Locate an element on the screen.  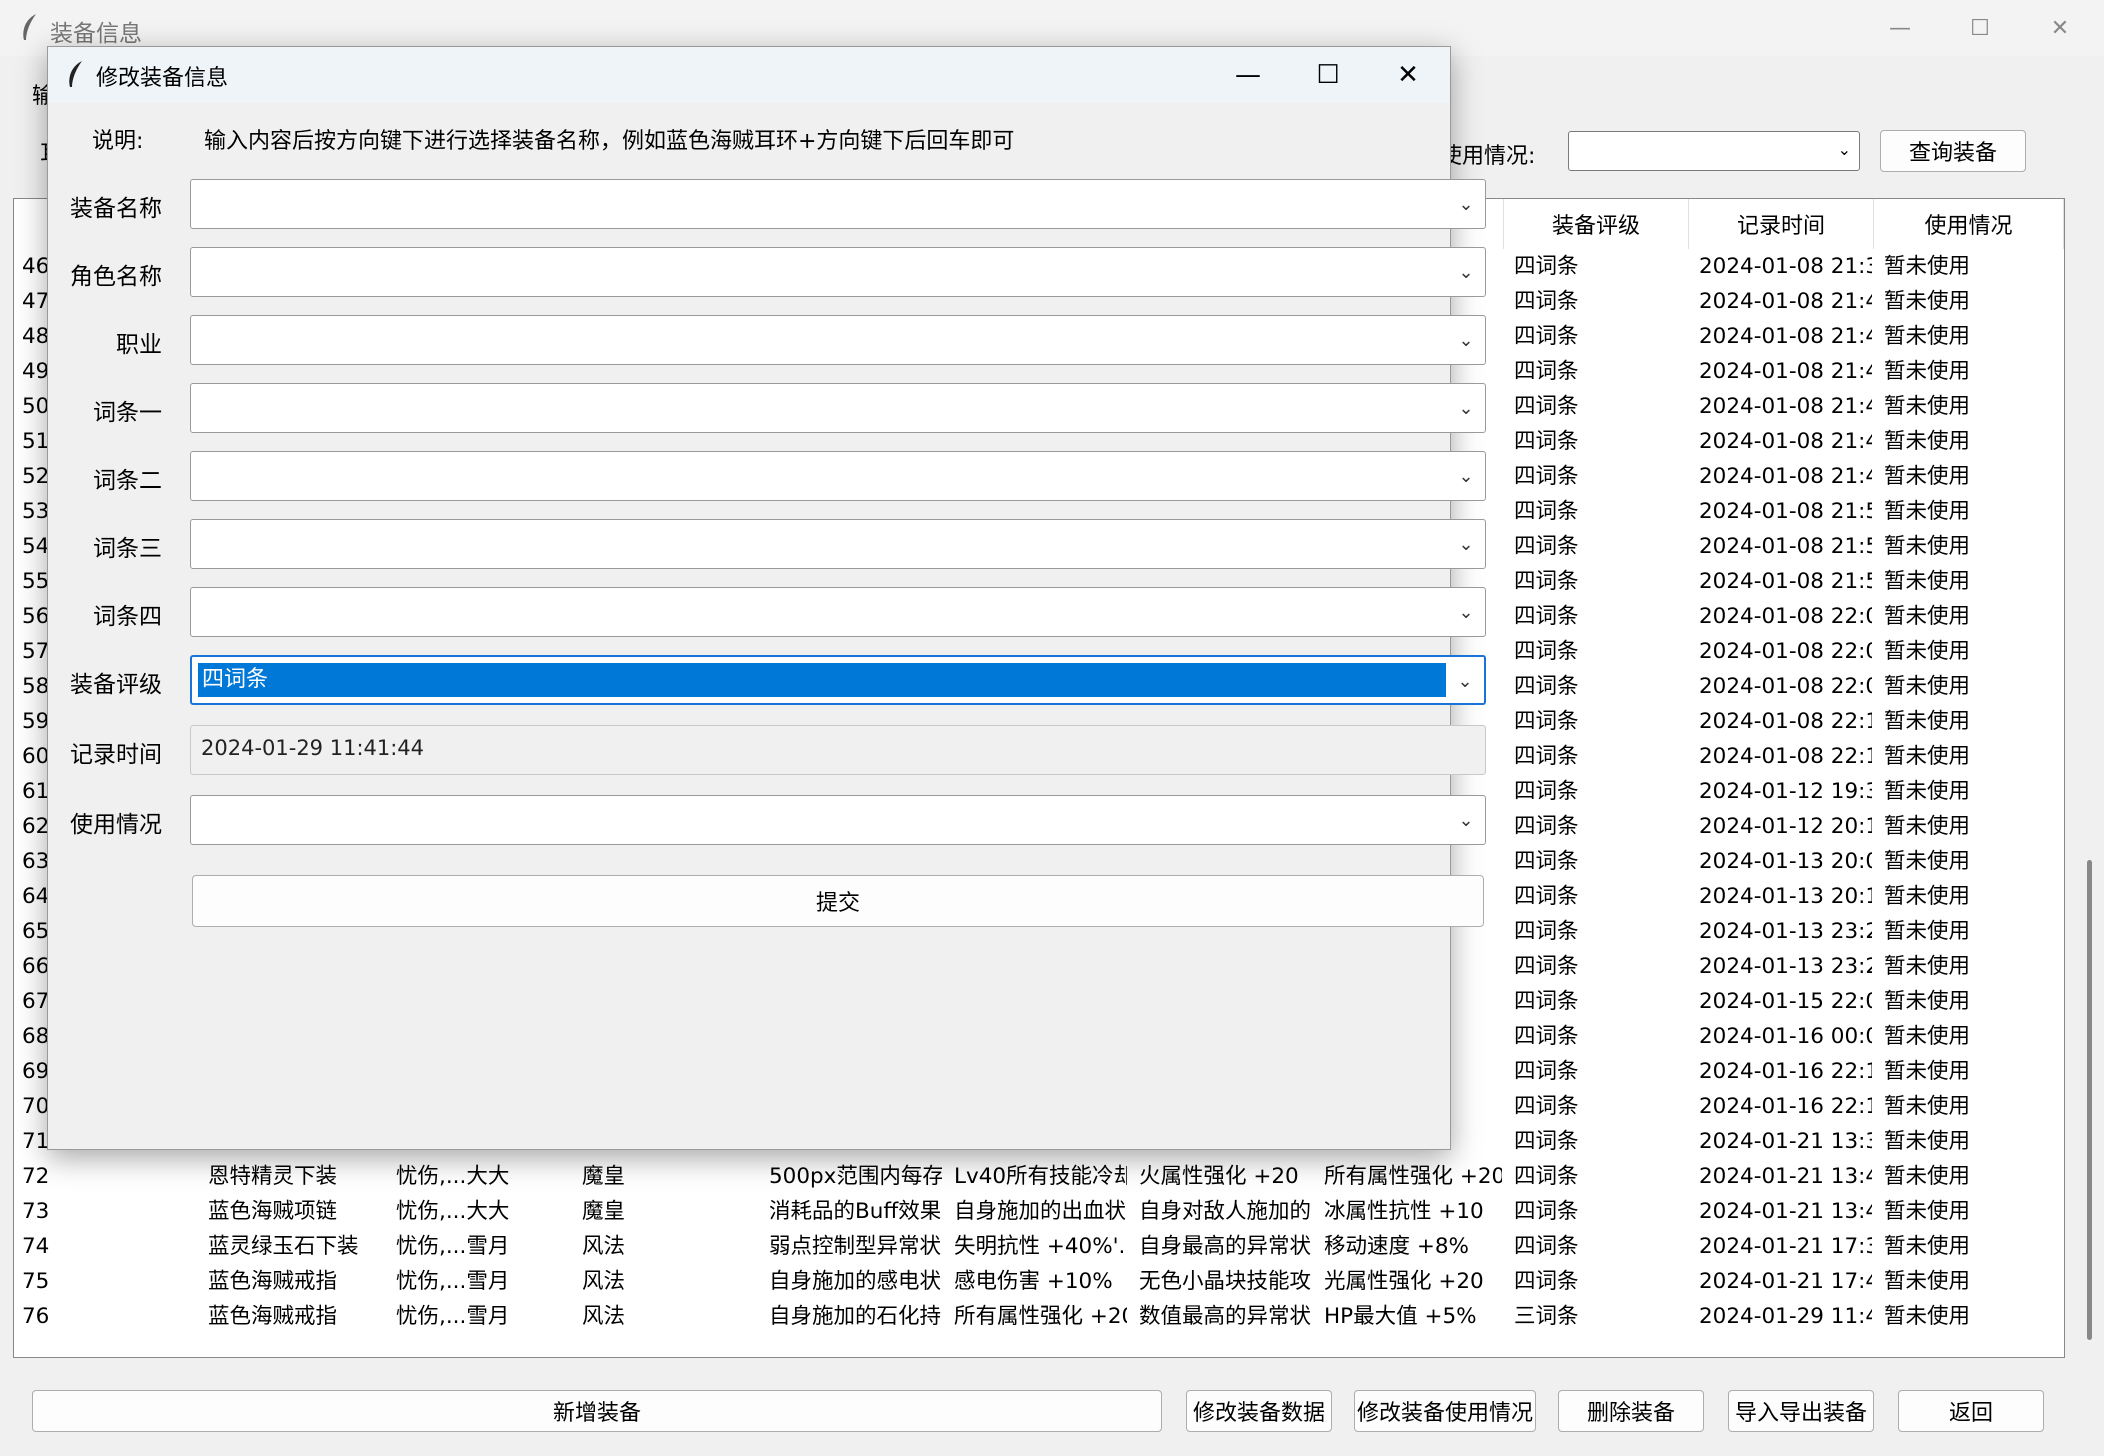
column-header: 记录时间 is located at coordinates (1781, 224).